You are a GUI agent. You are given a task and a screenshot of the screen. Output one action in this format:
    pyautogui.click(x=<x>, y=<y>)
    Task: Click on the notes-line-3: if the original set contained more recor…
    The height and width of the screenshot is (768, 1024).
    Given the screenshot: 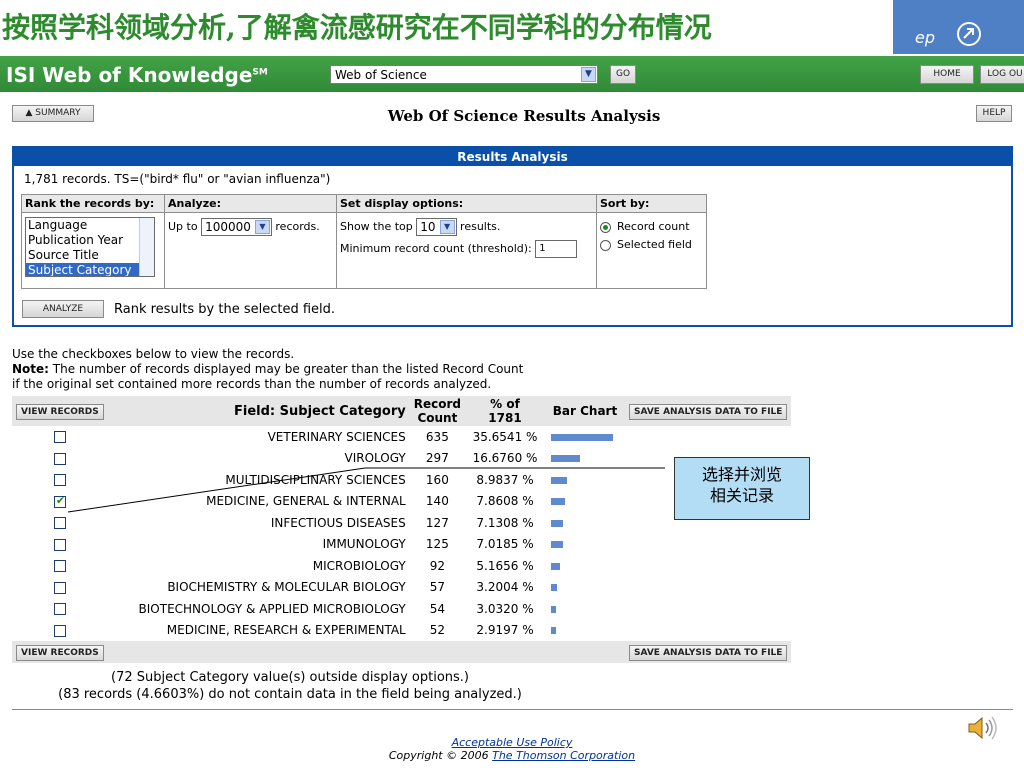 What is the action you would take?
    pyautogui.click(x=252, y=384)
    